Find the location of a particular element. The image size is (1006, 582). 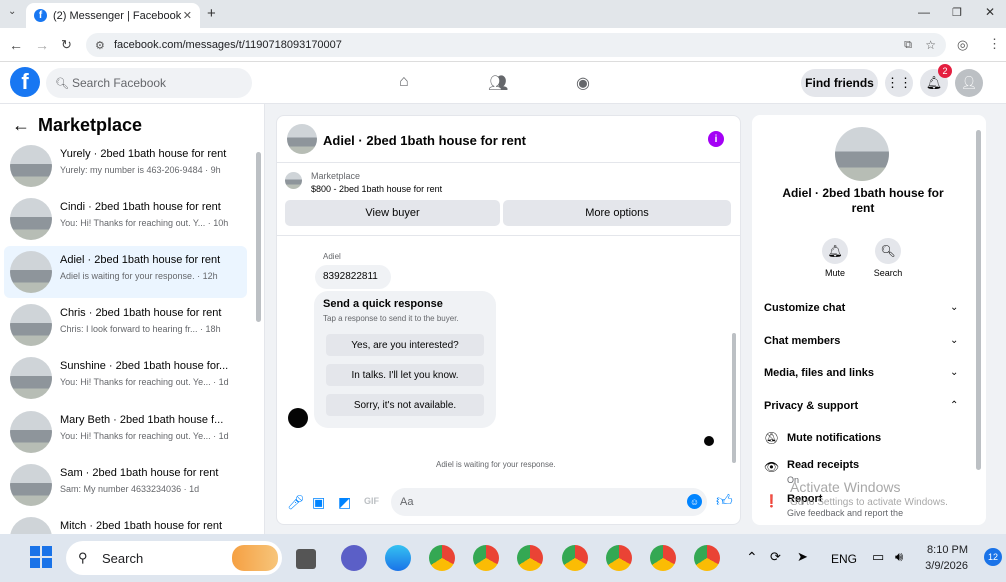

tray-chevron-up-icon: ⌃ is located at coordinates (752, 557).